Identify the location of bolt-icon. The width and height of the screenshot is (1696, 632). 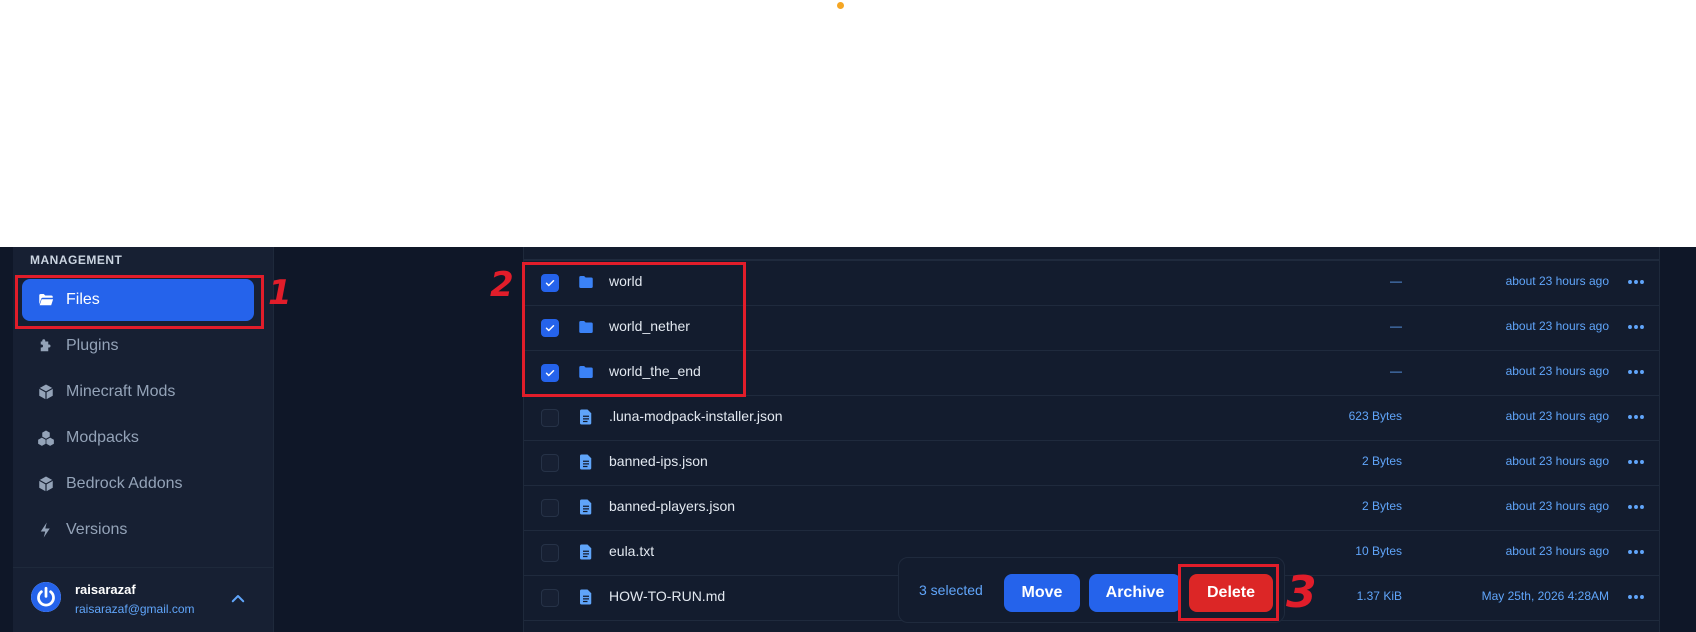
(46, 530).